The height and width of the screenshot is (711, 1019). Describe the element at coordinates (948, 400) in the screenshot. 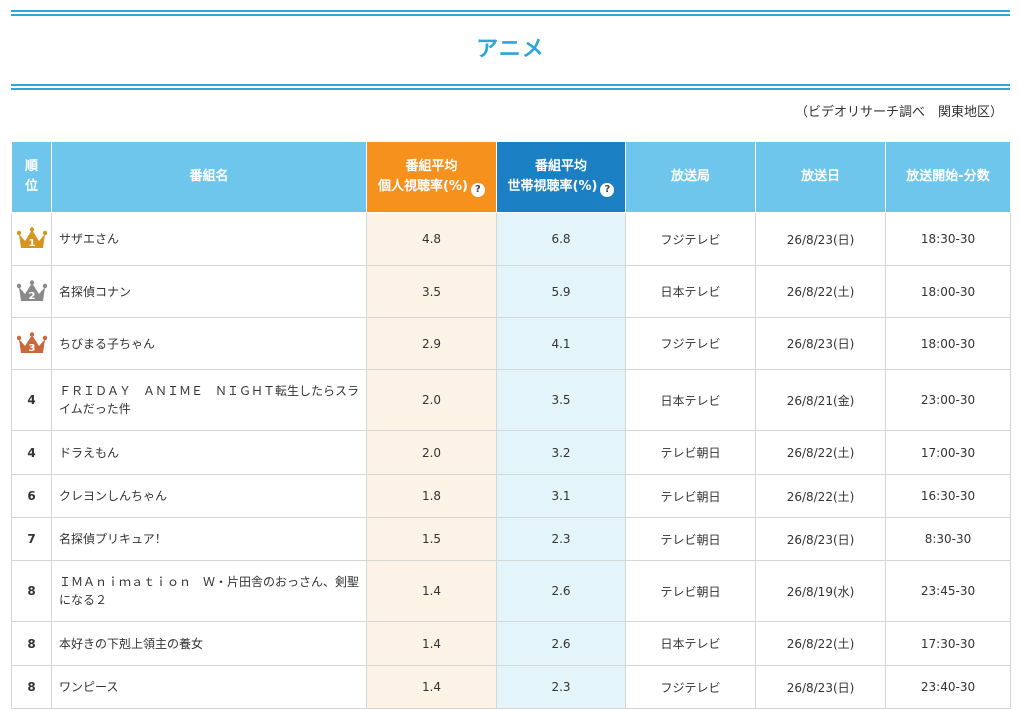

I see `start-duration: 23:00-30` at that location.